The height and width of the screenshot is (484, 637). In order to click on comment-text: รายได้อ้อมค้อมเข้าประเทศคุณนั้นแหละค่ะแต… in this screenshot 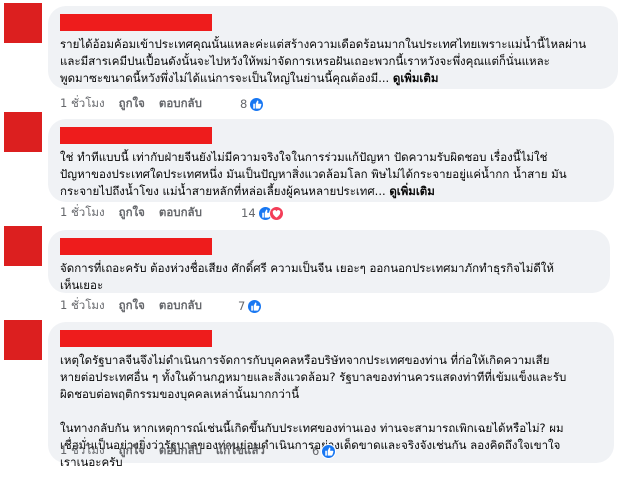, I will do `click(323, 61)`.